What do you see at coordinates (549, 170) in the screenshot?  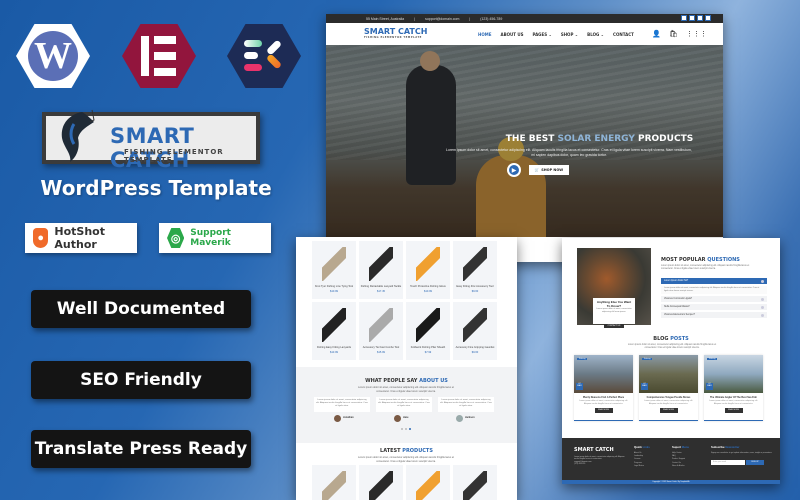 I see `shop-now-button: 🛒 SHOP NOW` at bounding box center [549, 170].